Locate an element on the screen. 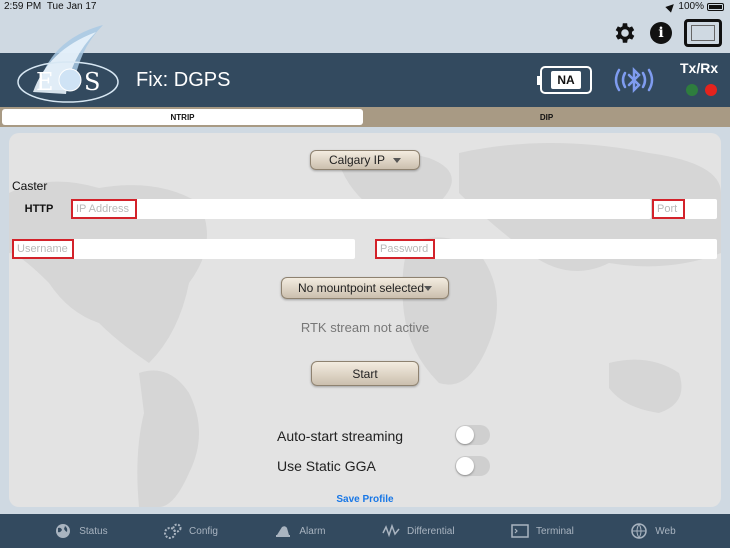 Image resolution: width=730 pixels, height=548 pixels. nav-config: Config is located at coordinates (191, 531).